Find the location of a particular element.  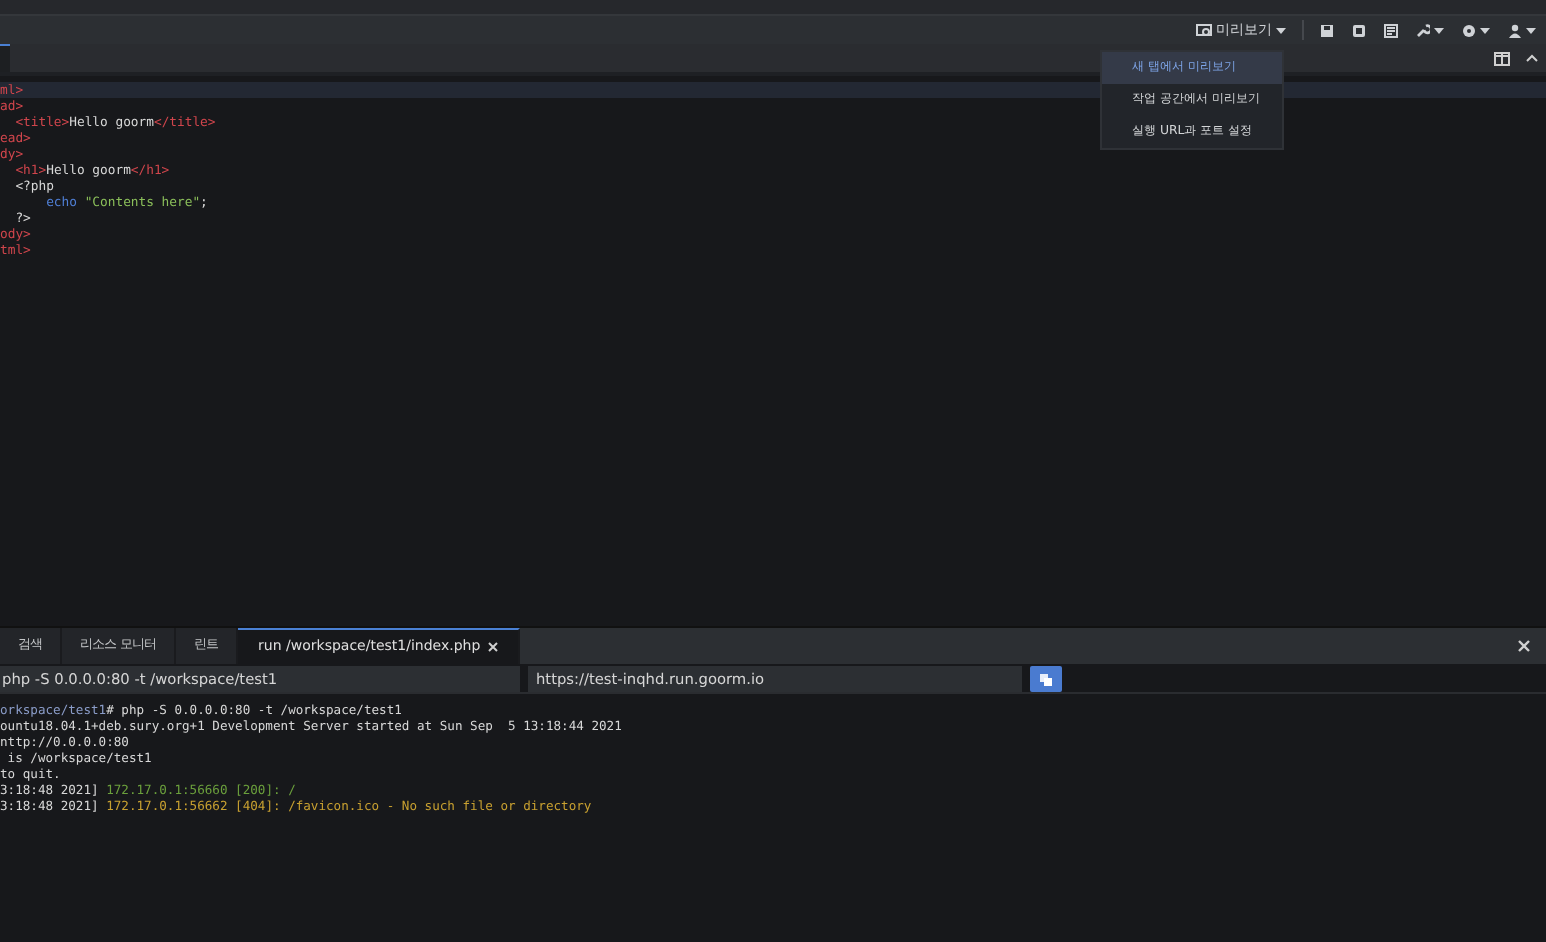

user-button is located at coordinates (1522, 30).